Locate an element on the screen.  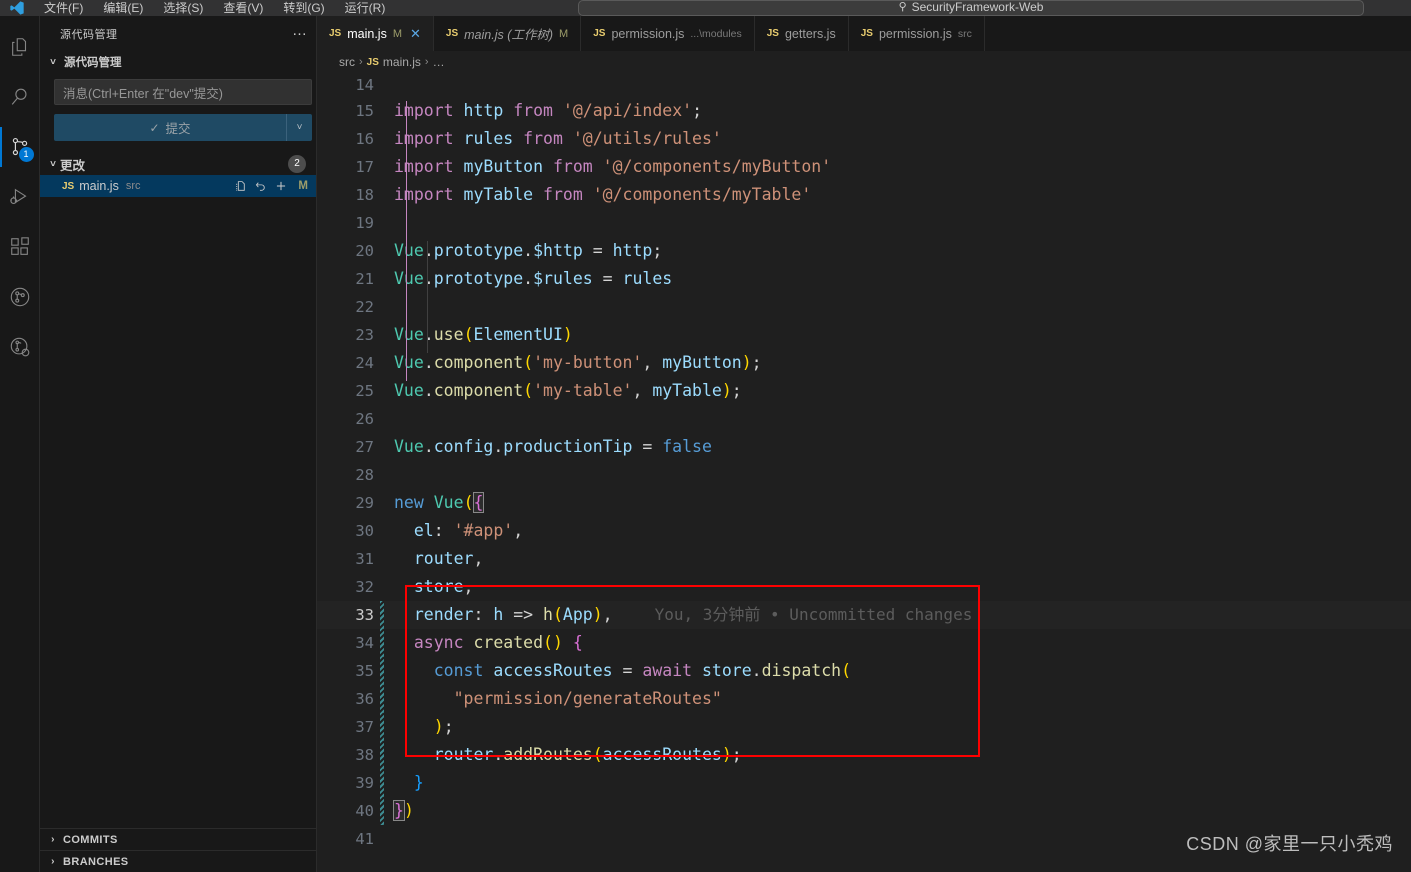
line-number: 30 is located at coordinates (364, 531).